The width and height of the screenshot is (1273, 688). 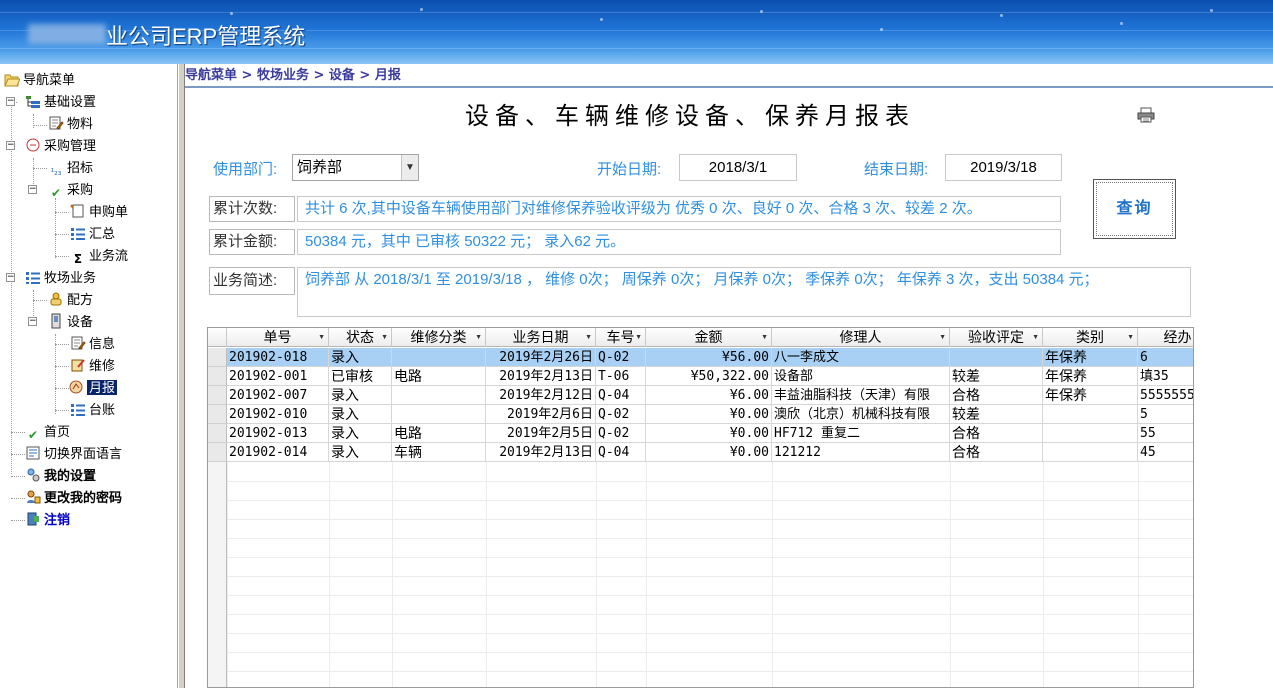 I want to click on cell-handler: 6, so click(x=1165, y=357).